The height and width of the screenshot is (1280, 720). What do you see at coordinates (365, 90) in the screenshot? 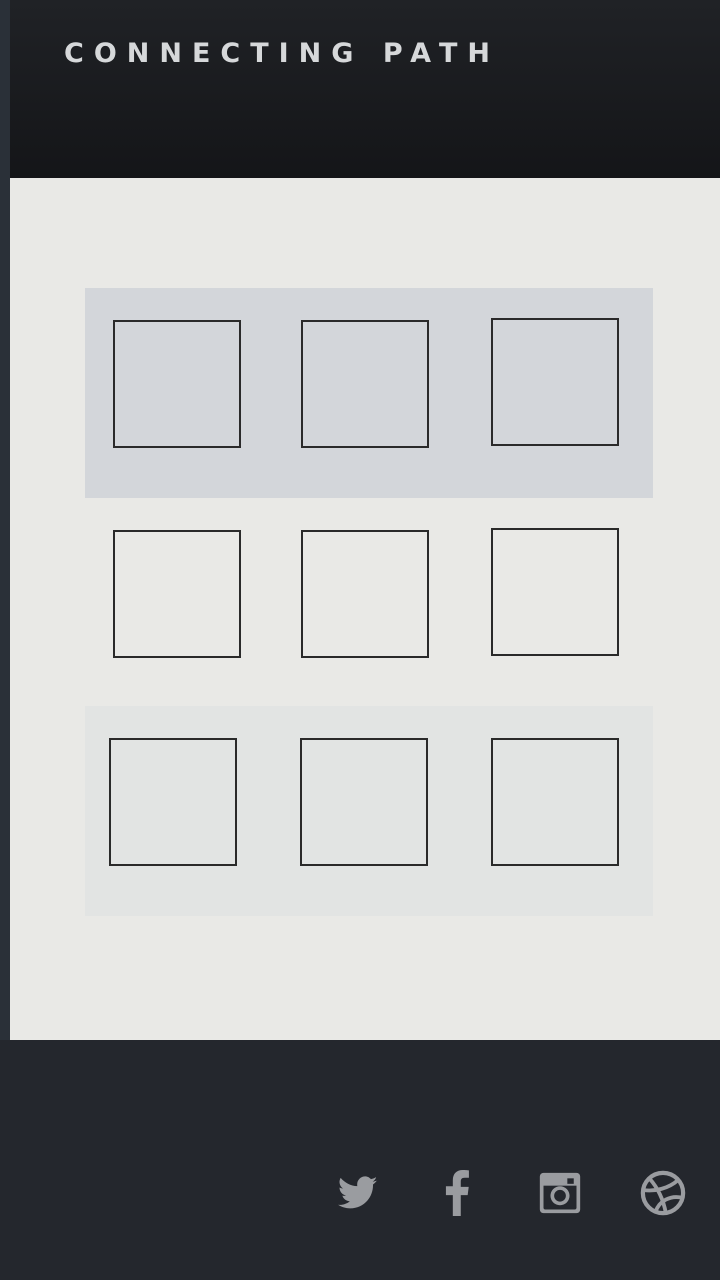
I see `header-bar: CONNECTING PATH` at bounding box center [365, 90].